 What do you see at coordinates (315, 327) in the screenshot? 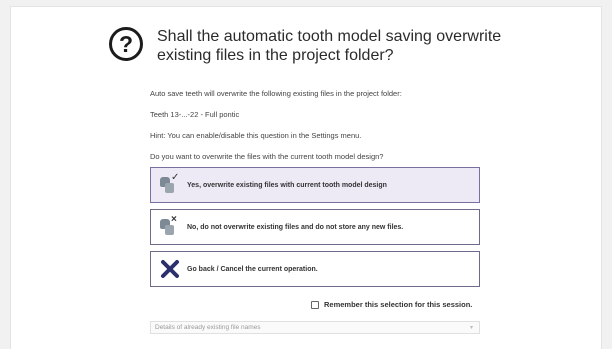
I see `details-dropdown: Details of already existing file names ▾` at bounding box center [315, 327].